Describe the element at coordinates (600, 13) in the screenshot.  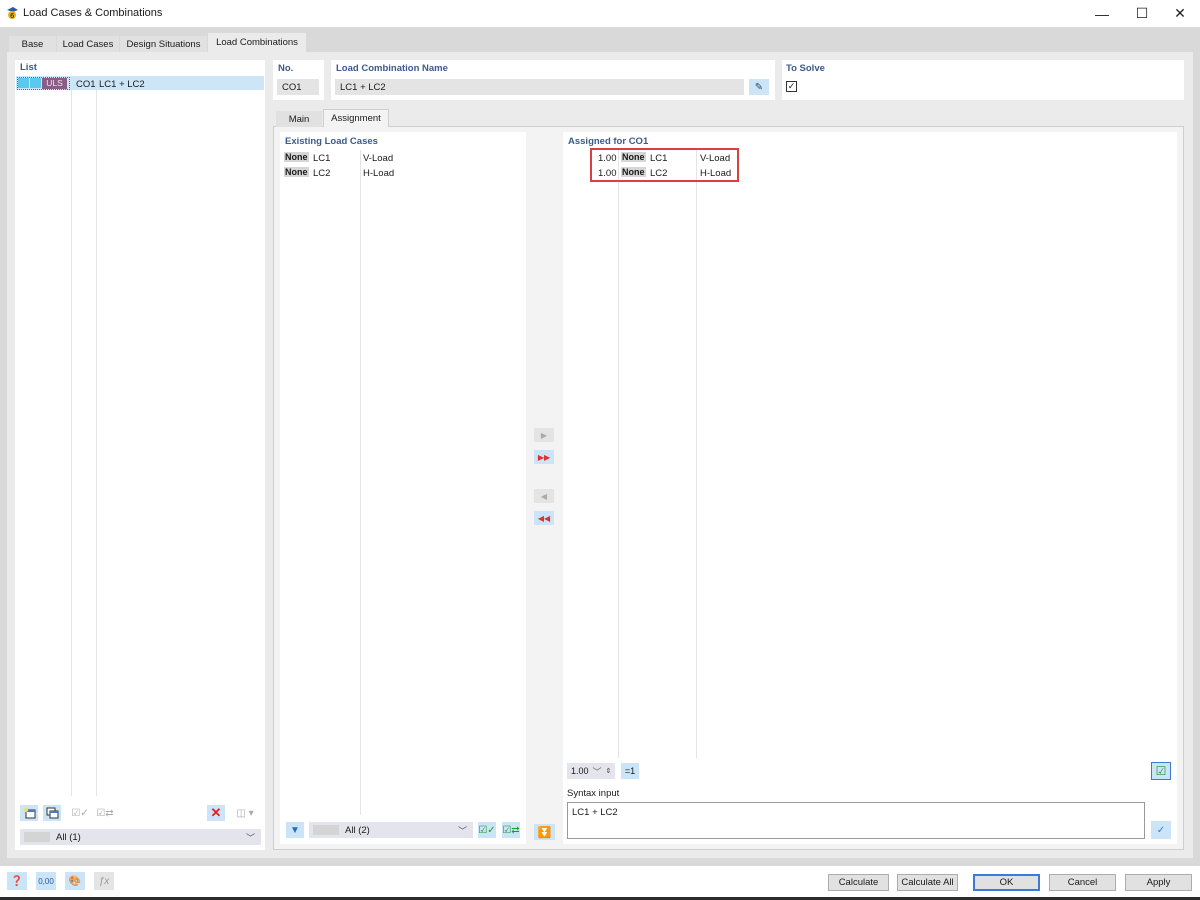
I see `title-bar` at that location.